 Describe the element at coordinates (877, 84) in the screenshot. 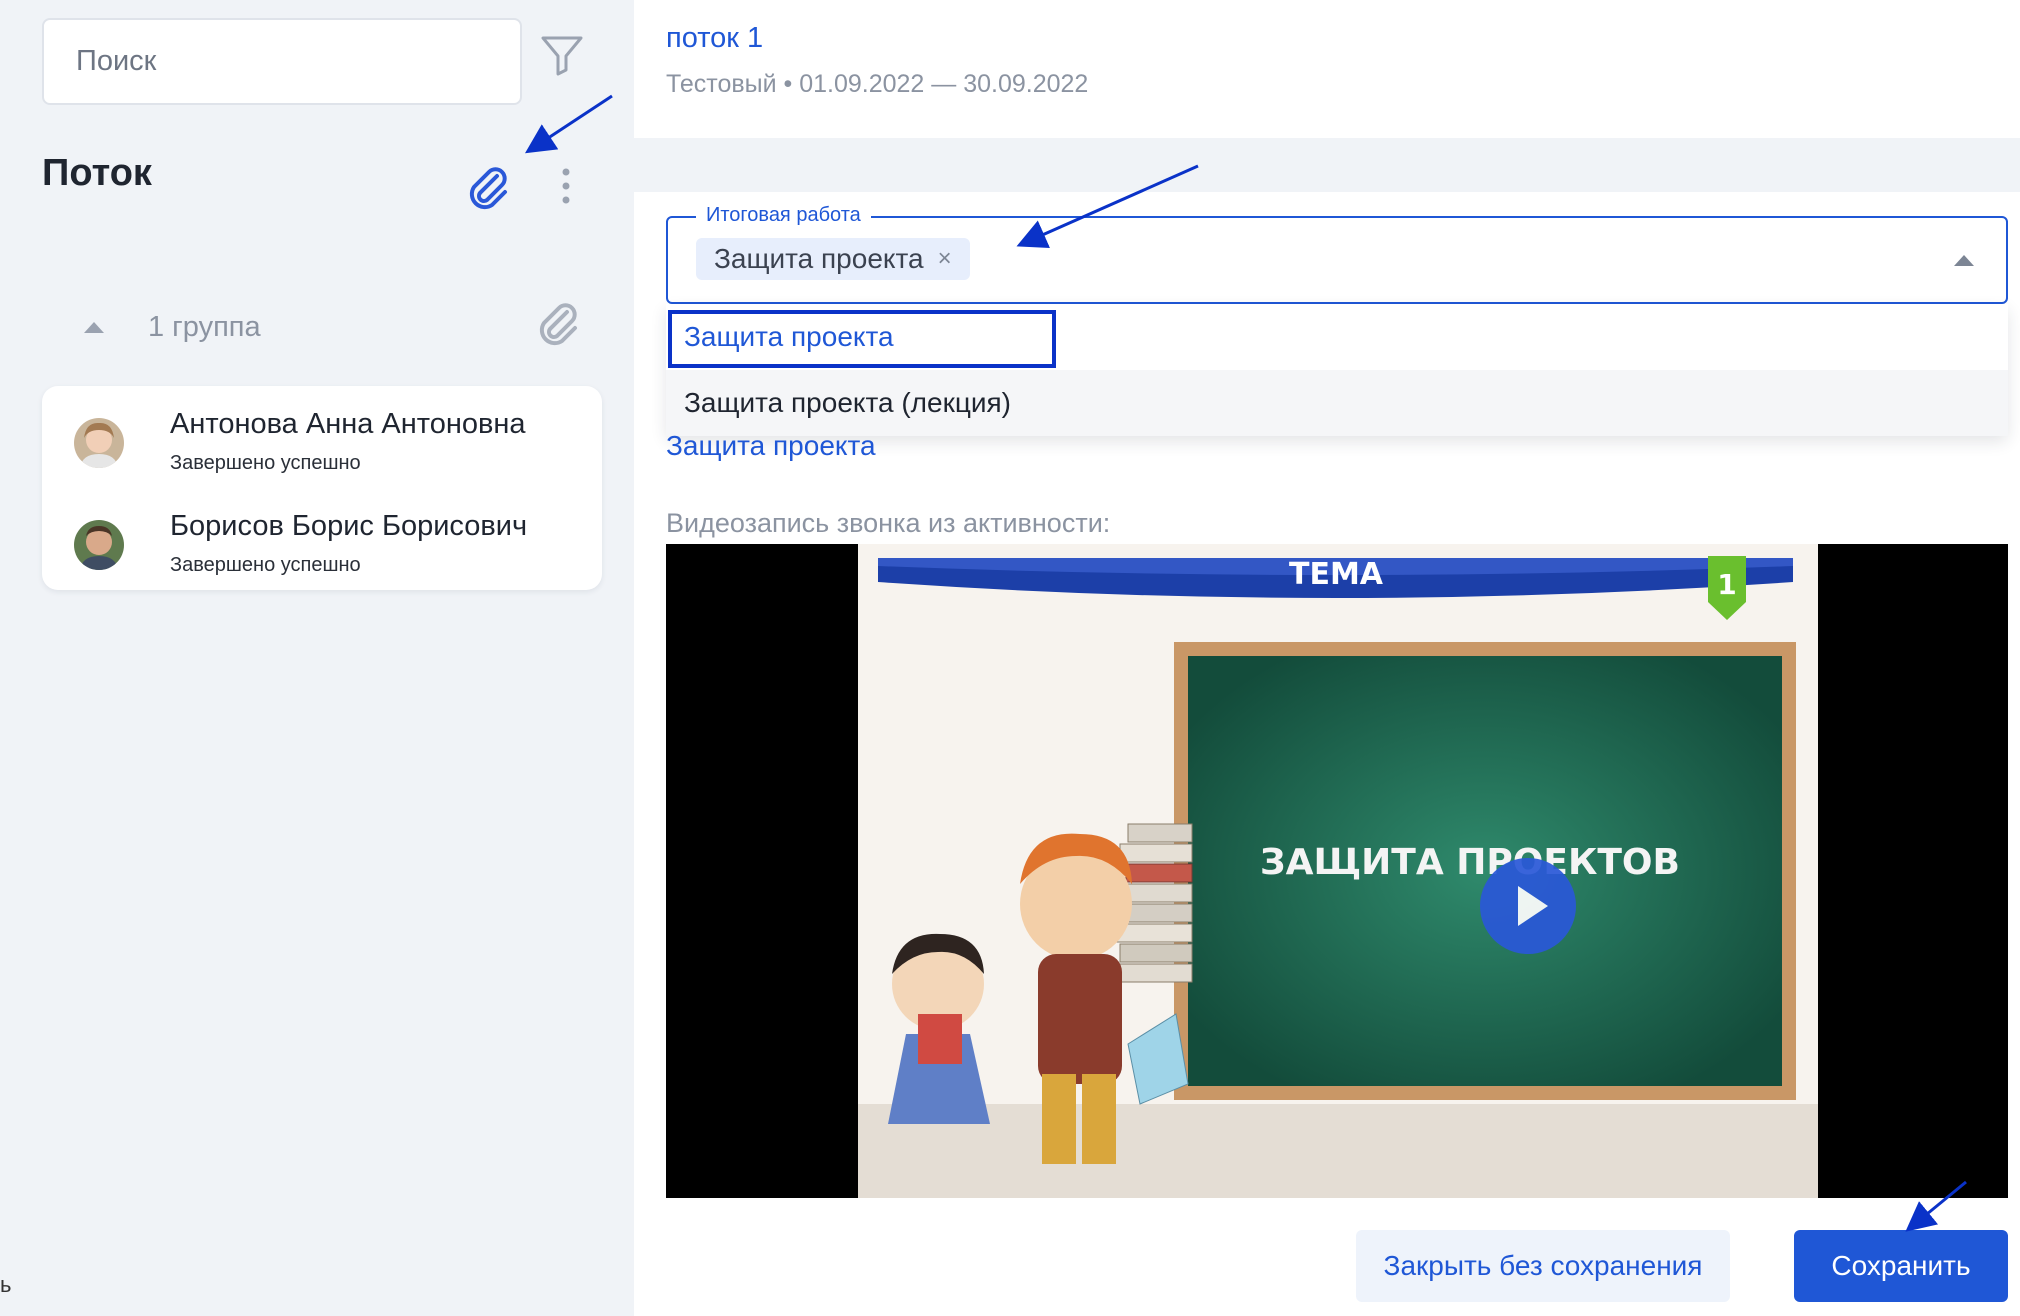

I see `page-subtitle: Тестовый • 01.09.2022 — 30.09.2022` at that location.